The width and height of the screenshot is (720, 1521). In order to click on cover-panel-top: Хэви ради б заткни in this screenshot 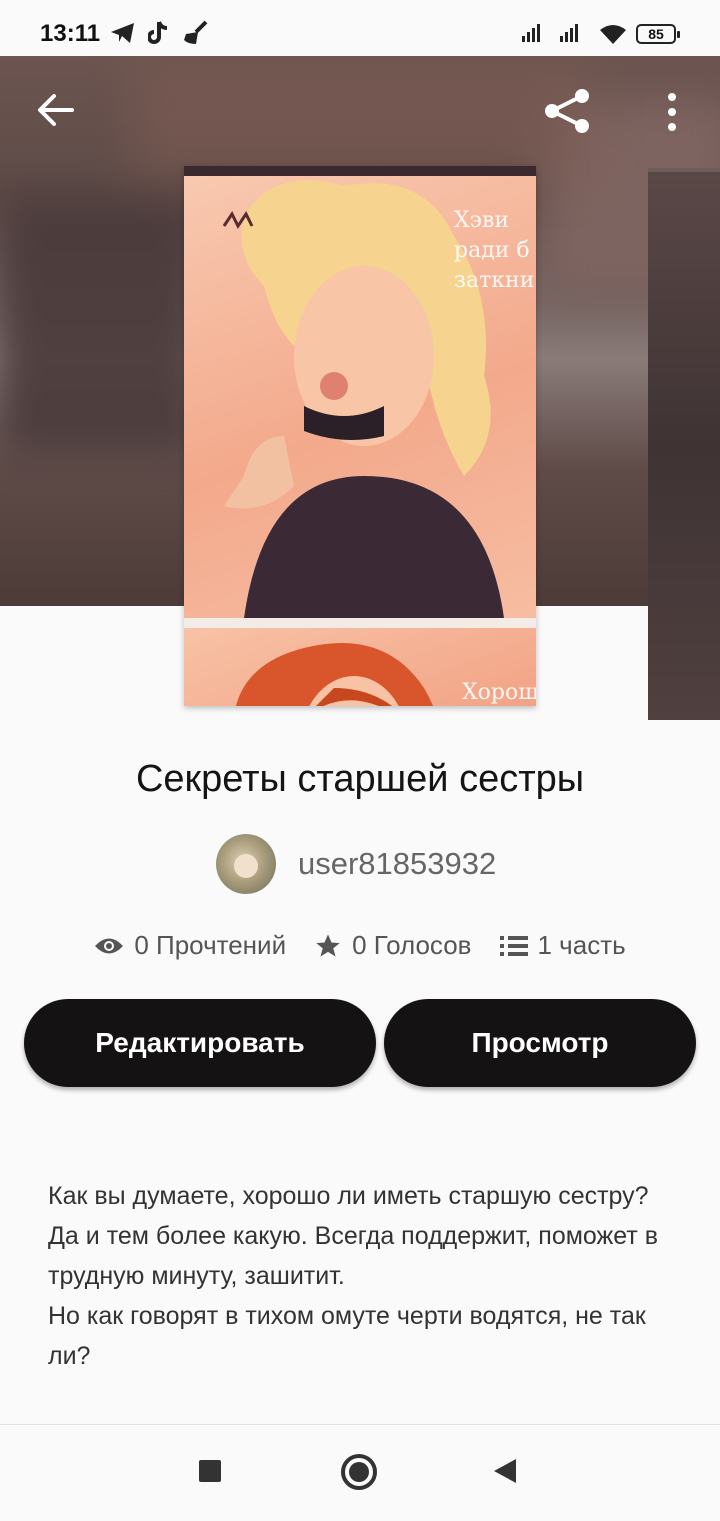, I will do `click(360, 397)`.